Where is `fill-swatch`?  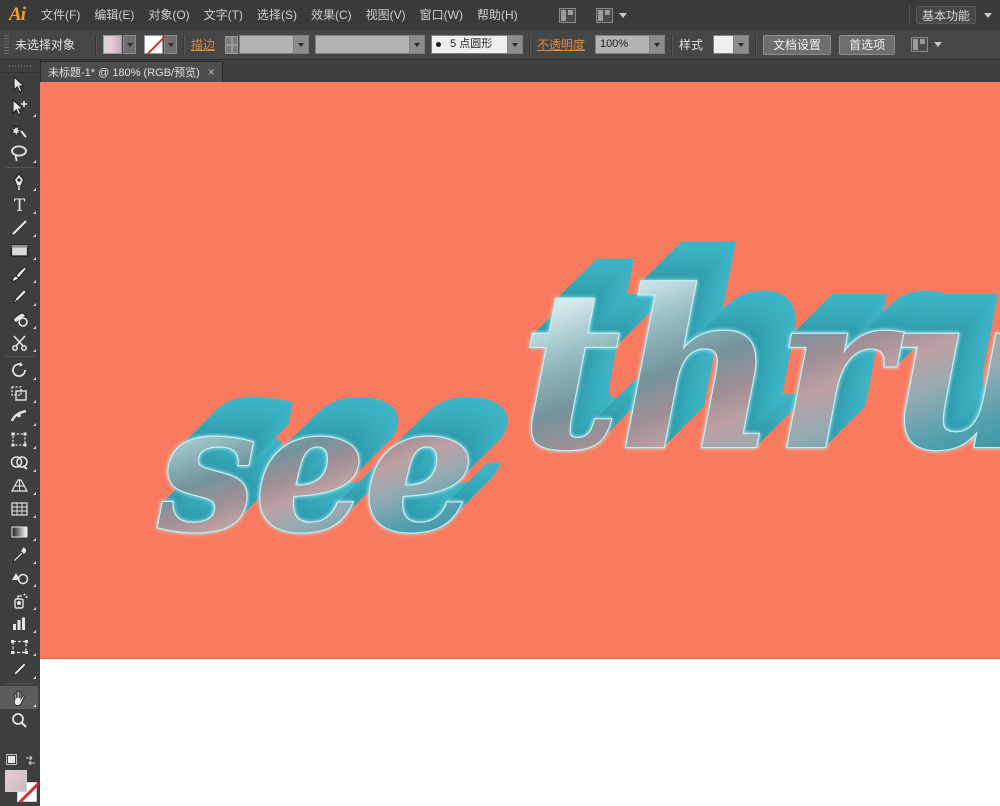 fill-swatch is located at coordinates (112, 44).